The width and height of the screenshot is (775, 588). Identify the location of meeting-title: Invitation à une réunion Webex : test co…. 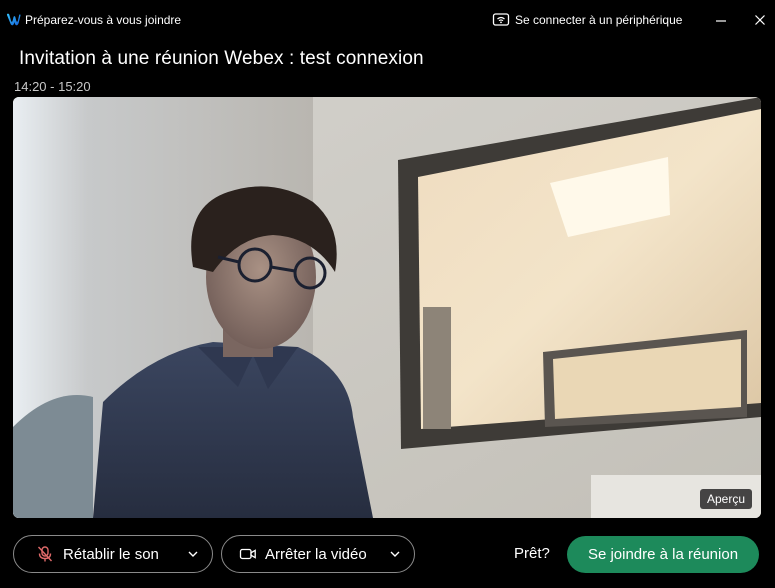
(221, 58).